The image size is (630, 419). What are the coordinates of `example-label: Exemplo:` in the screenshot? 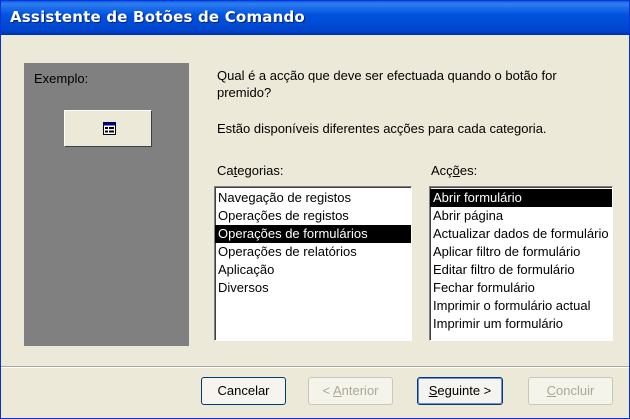 It's located at (61, 78).